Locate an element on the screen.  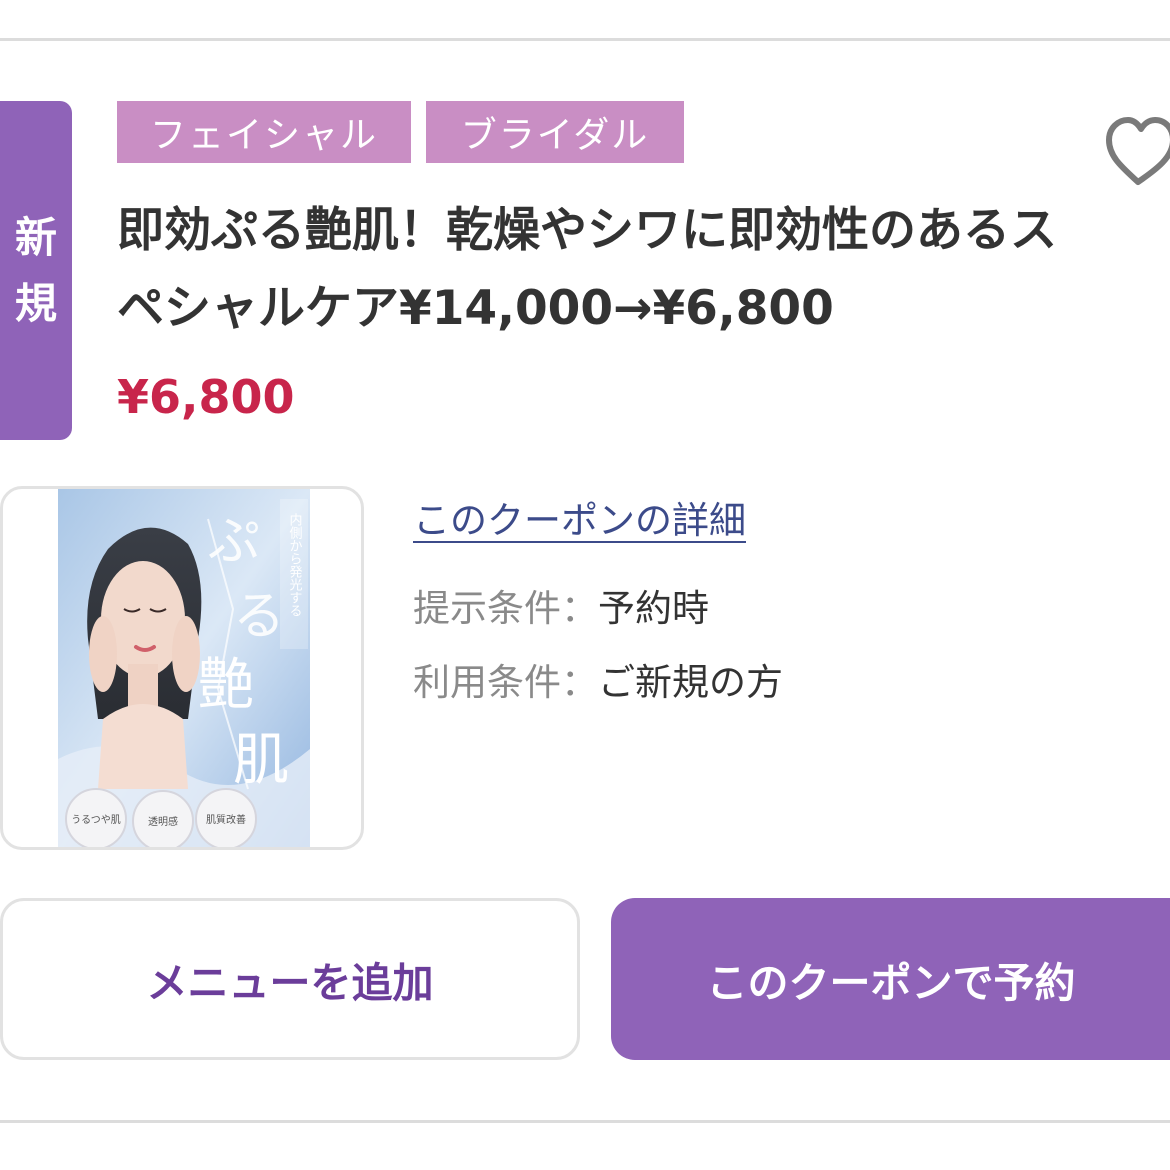
bubble-1: うるつや肌 is located at coordinates (96, 820).